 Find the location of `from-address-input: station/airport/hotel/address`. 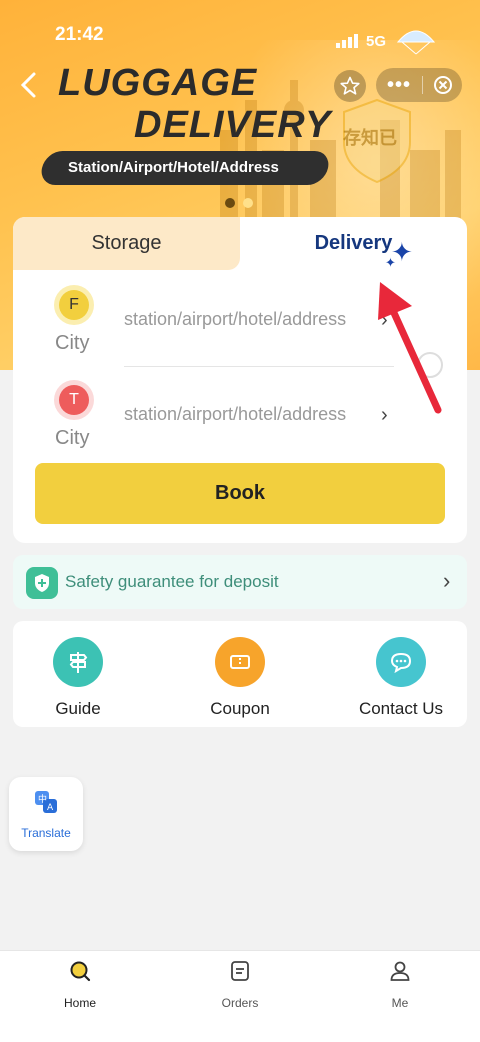

from-address-input: station/airport/hotel/address is located at coordinates (235, 319).